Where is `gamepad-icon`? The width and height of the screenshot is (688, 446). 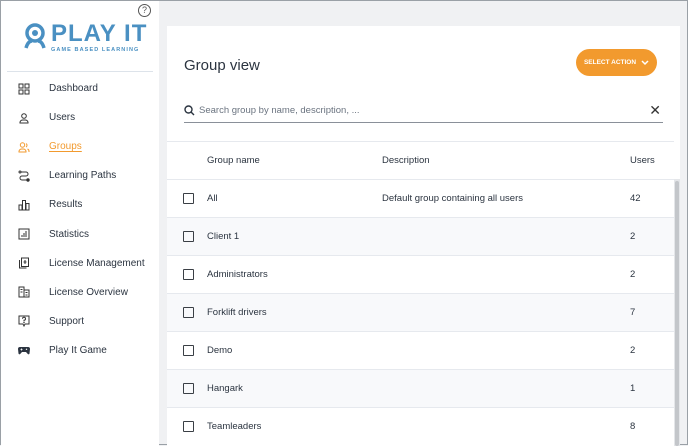 gamepad-icon is located at coordinates (24, 351).